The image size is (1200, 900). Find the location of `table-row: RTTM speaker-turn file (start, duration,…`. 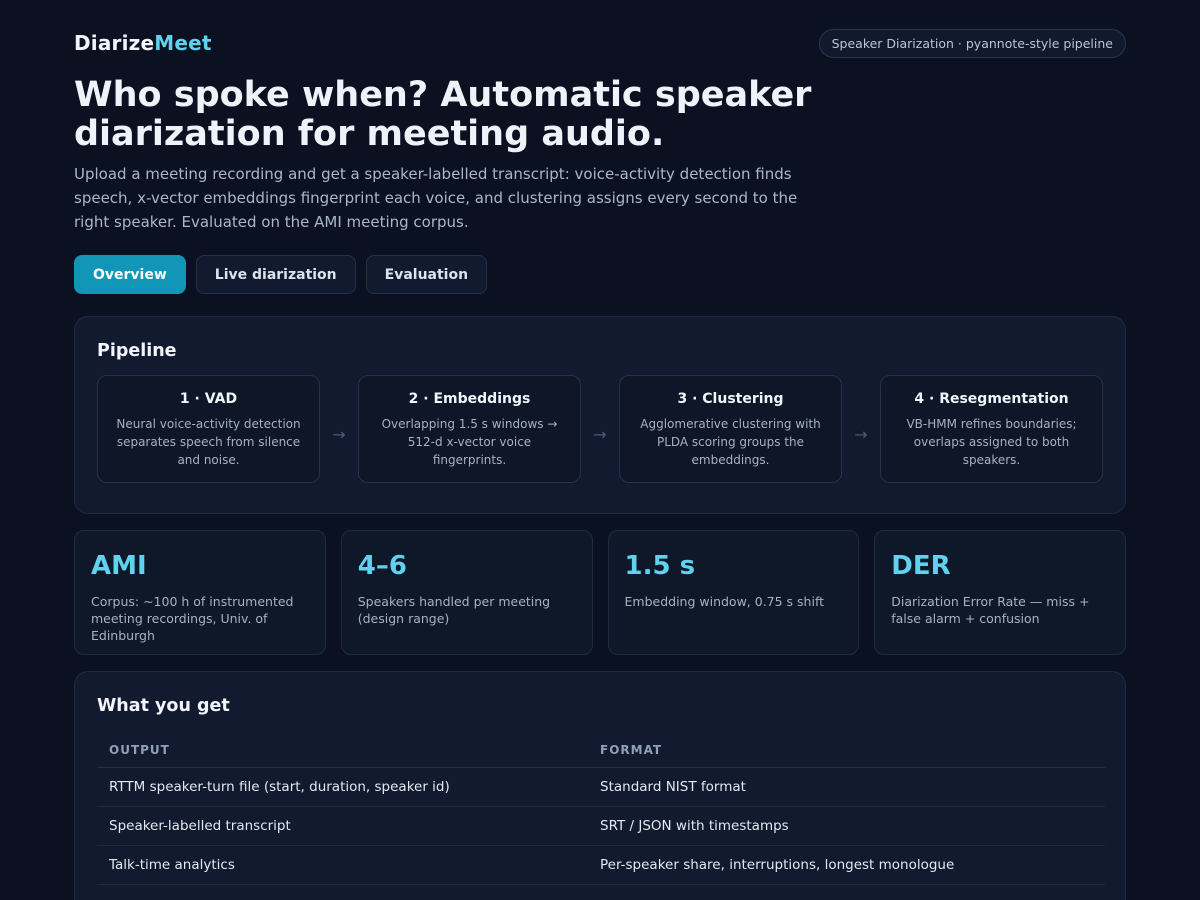

table-row: RTTM speaker-turn file (start, duration,… is located at coordinates (601, 787).